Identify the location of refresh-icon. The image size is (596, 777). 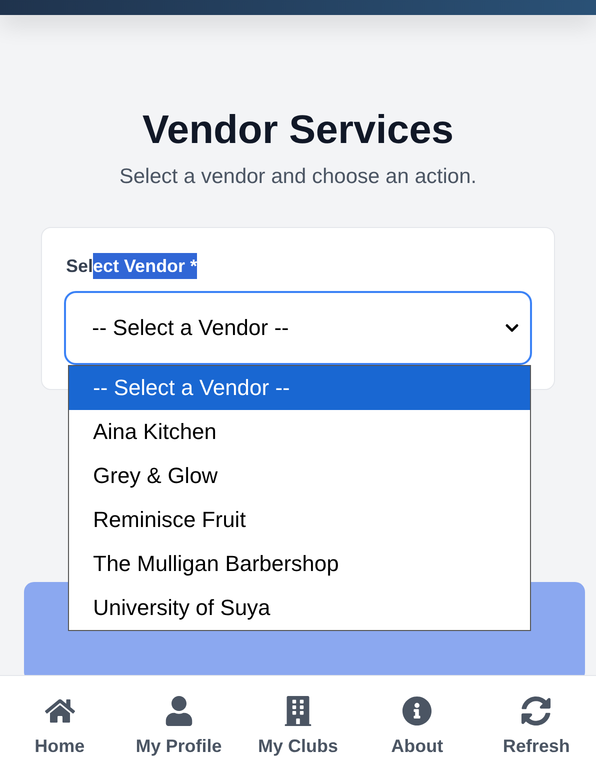
(536, 711).